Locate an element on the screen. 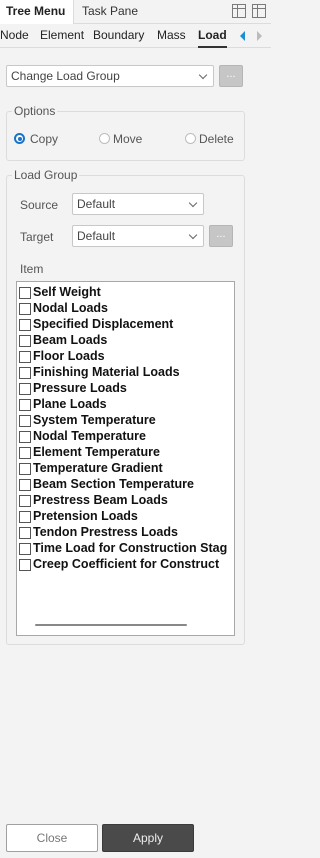 The width and height of the screenshot is (320, 858). dock-icon is located at coordinates (259, 11).